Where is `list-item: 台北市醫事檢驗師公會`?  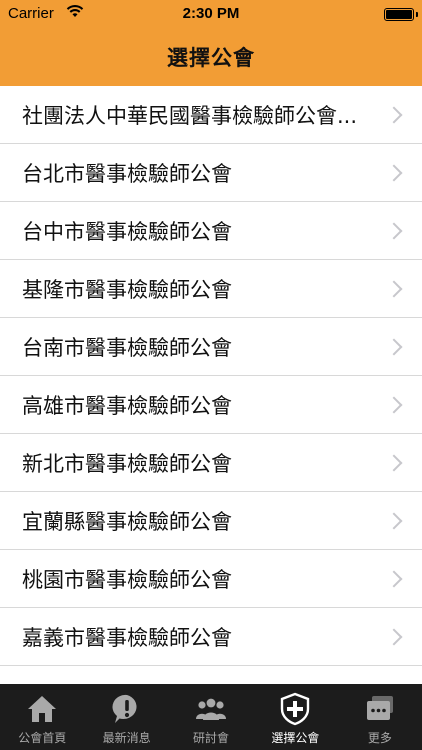 list-item: 台北市醫事檢驗師公會 is located at coordinates (211, 173).